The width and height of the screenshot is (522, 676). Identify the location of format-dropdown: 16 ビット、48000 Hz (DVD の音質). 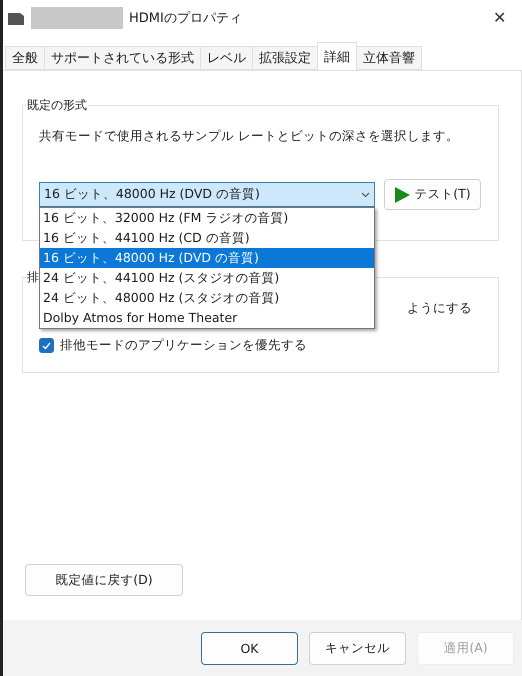
(207, 194).